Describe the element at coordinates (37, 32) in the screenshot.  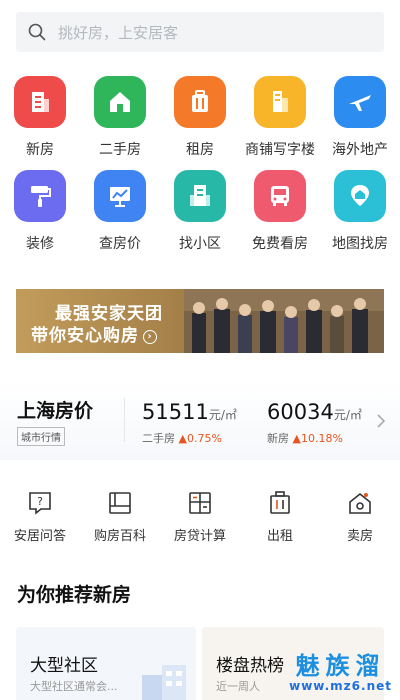
I see `search-icon` at that location.